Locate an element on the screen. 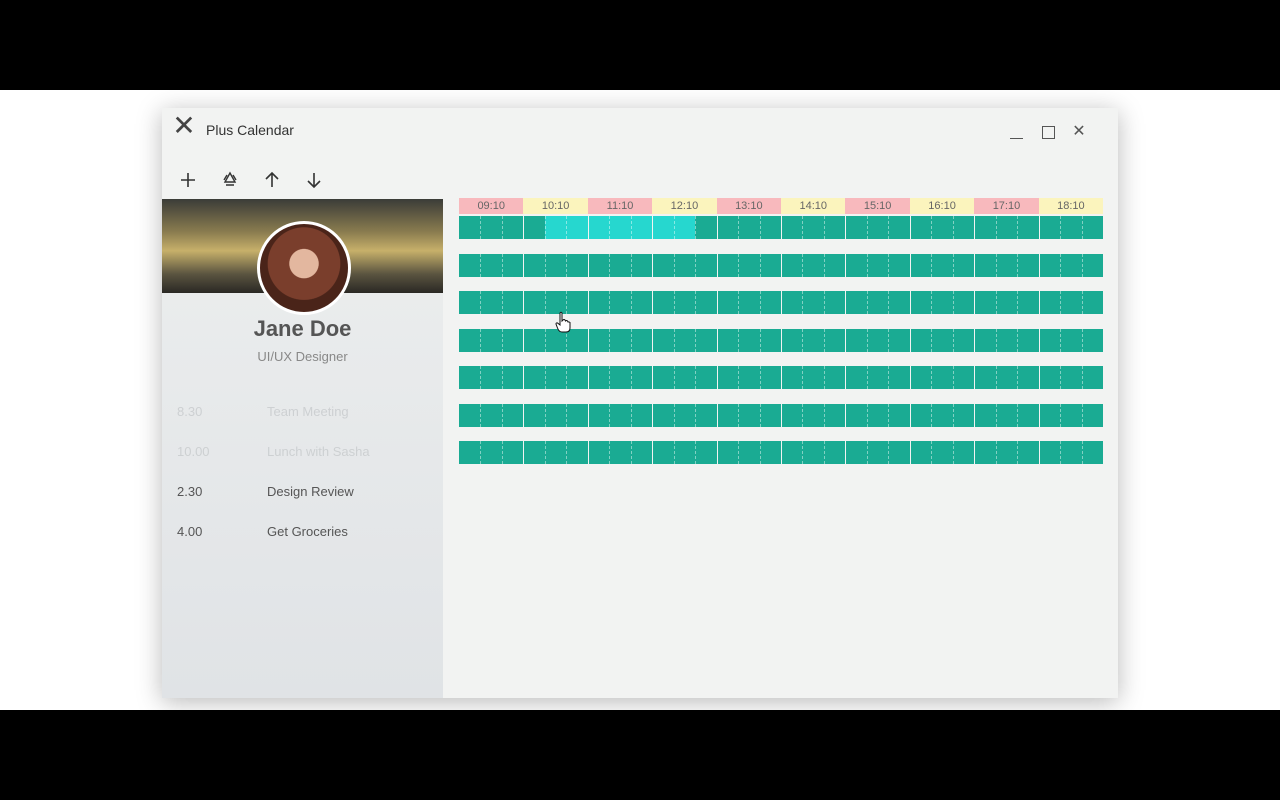 This screenshot has height=800, width=1280. time-header-cell: 10:10 is located at coordinates (555, 206).